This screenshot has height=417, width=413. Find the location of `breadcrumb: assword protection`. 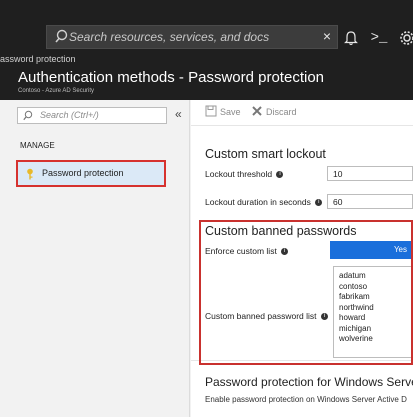

breadcrumb: assword protection is located at coordinates (206, 59).